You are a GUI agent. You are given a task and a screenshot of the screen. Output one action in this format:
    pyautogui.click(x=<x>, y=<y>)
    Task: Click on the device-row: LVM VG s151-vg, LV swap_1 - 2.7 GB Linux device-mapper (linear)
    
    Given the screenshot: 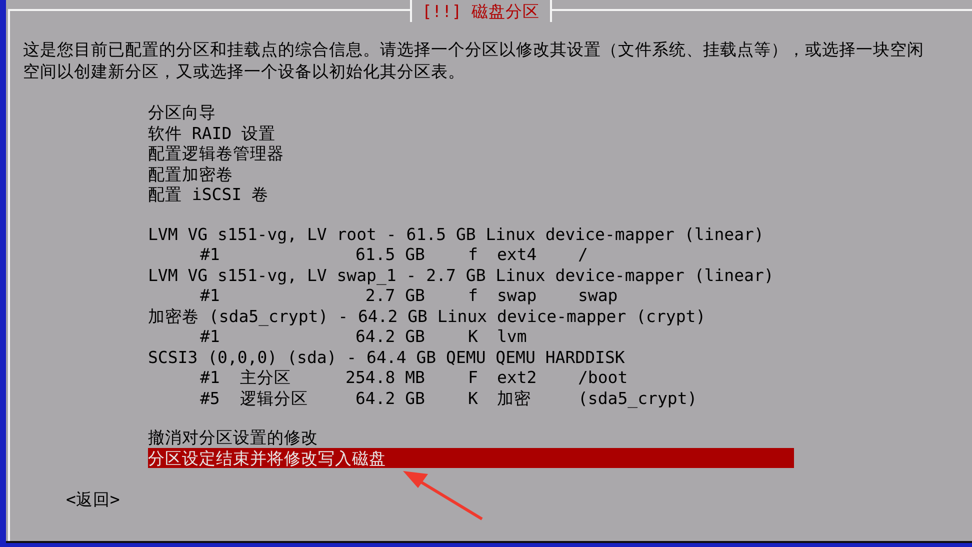 What is the action you would take?
    pyautogui.click(x=471, y=274)
    